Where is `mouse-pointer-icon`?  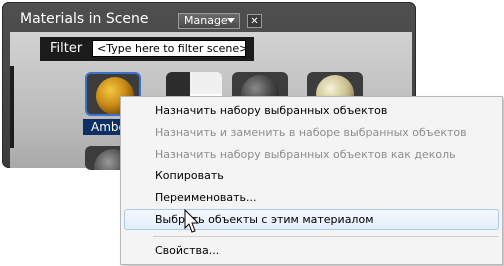
mouse-pointer-icon is located at coordinates (192, 221).